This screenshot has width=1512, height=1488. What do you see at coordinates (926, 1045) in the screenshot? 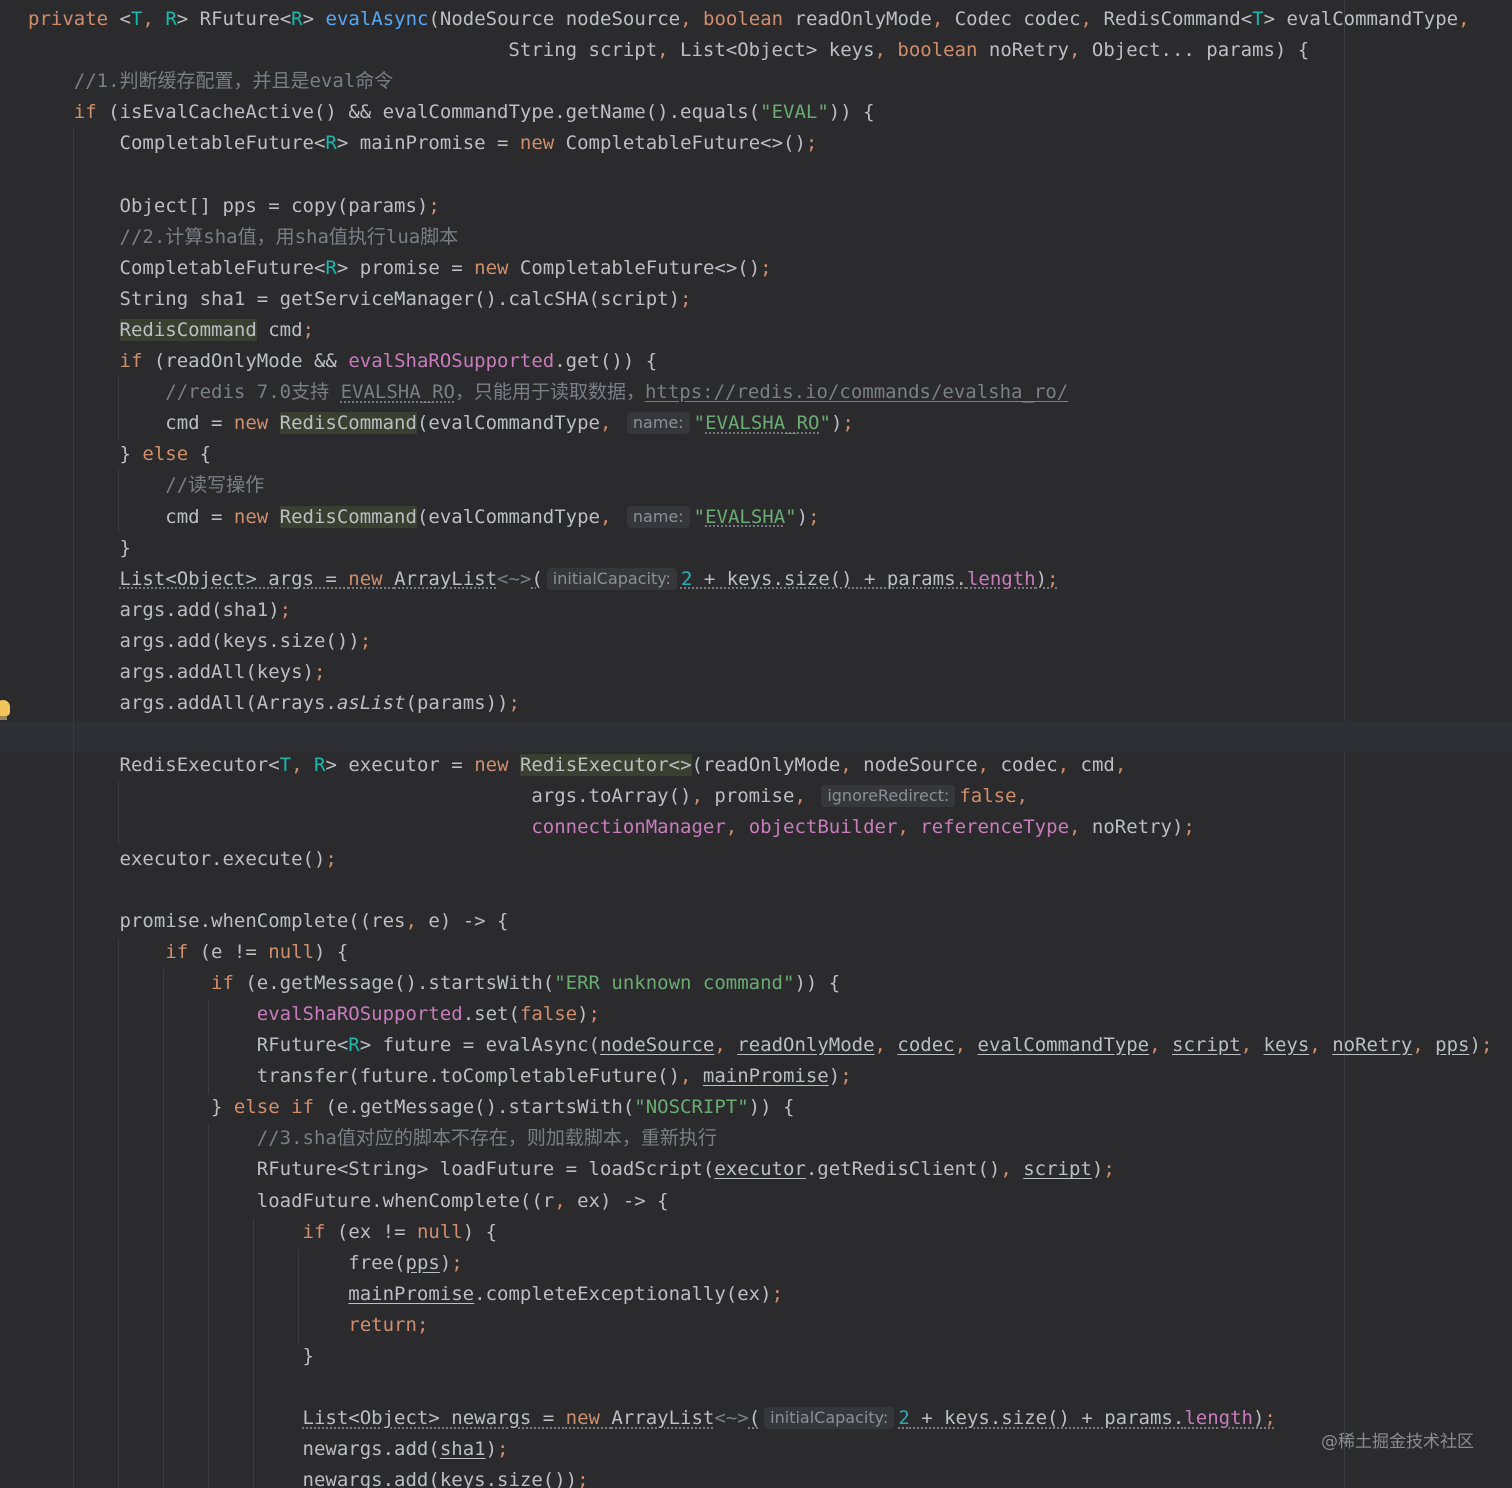
I see `code-token: codec` at bounding box center [926, 1045].